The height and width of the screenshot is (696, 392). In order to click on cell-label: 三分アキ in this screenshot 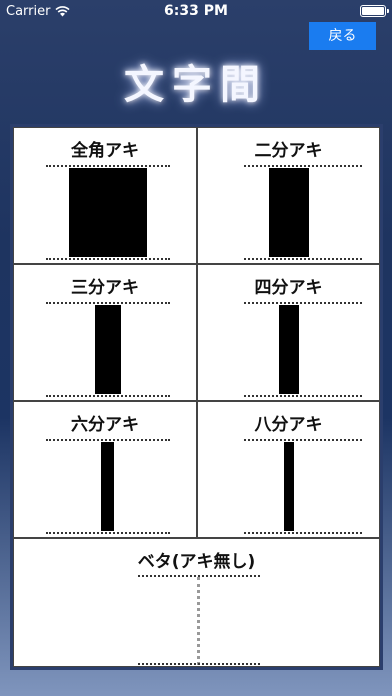, I will do `click(105, 288)`.